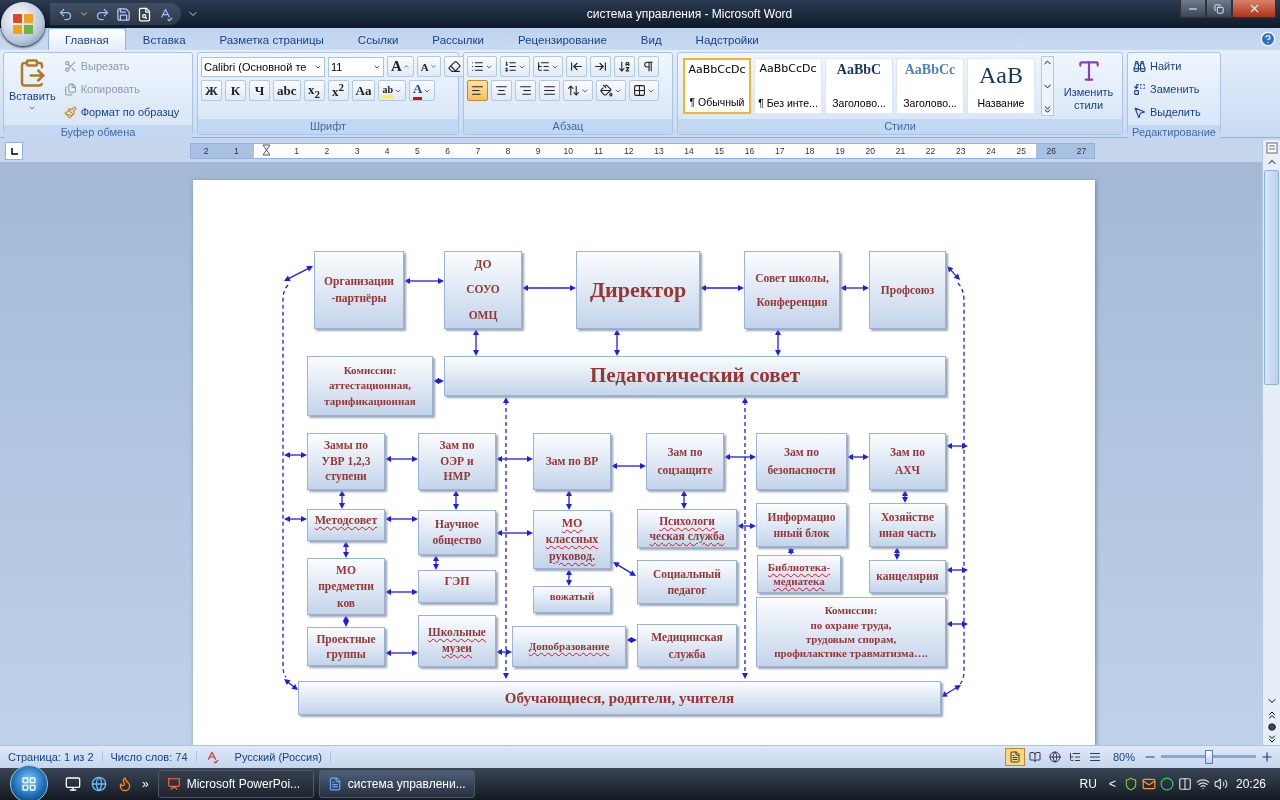 The width and height of the screenshot is (1280, 800). I want to click on line-spacing-button, so click(578, 90).